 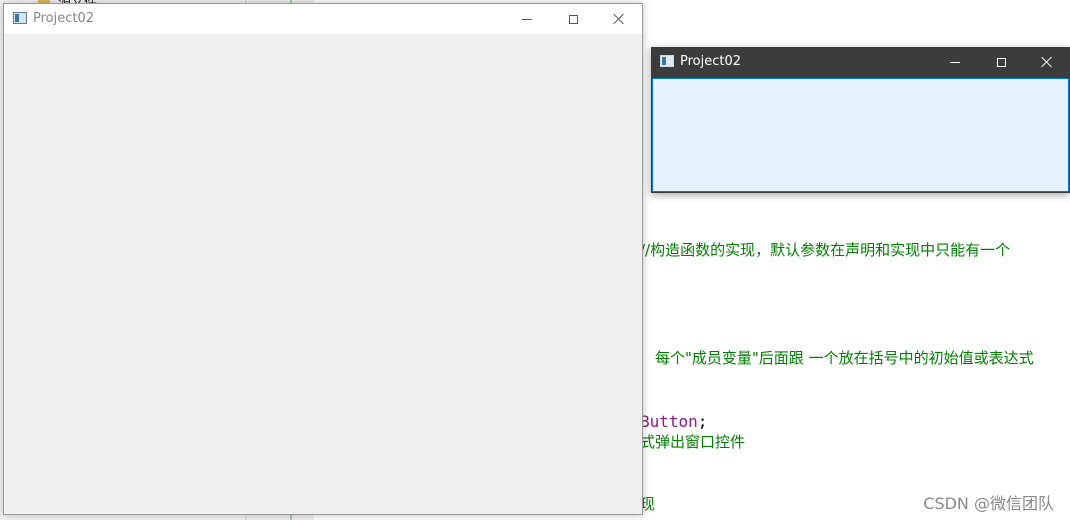 What do you see at coordinates (988, 503) in the screenshot?
I see `watermark: CSDN @微信团队` at bounding box center [988, 503].